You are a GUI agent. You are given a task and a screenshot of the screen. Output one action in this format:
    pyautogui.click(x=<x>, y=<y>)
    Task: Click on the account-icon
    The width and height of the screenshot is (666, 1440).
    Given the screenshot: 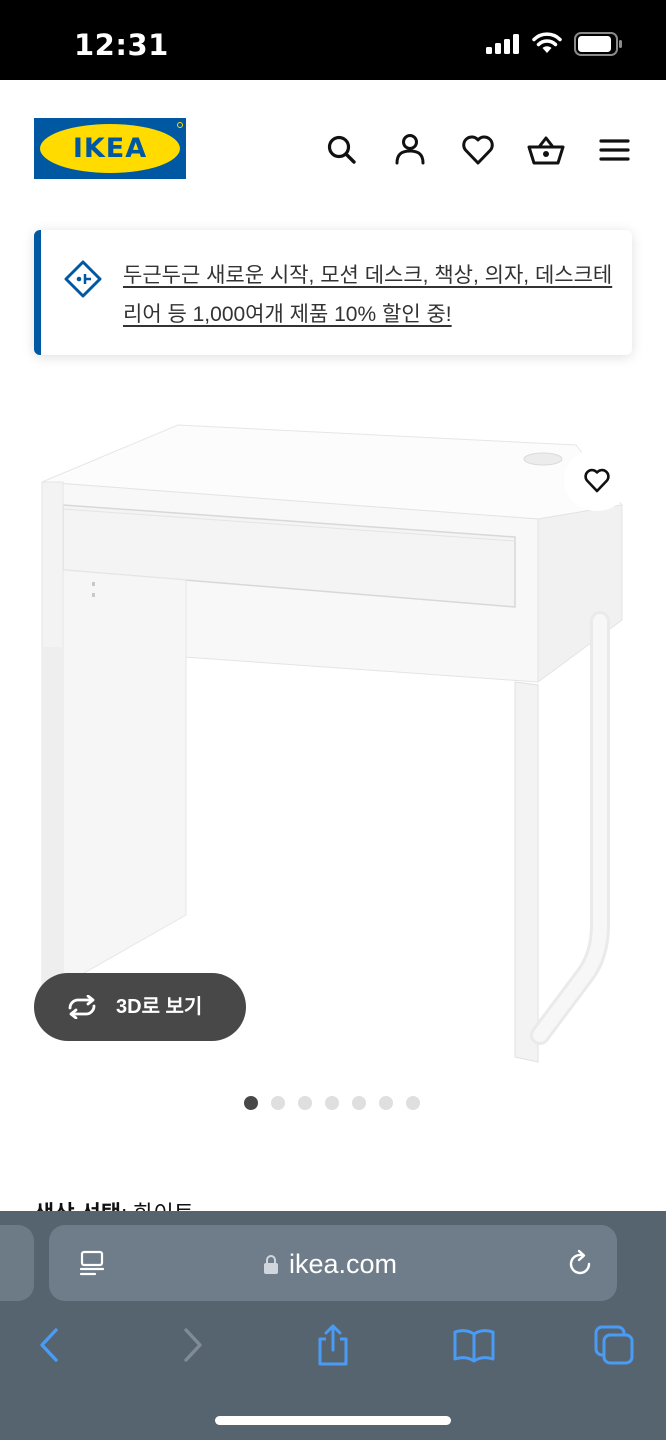 What is the action you would take?
    pyautogui.click(x=410, y=150)
    